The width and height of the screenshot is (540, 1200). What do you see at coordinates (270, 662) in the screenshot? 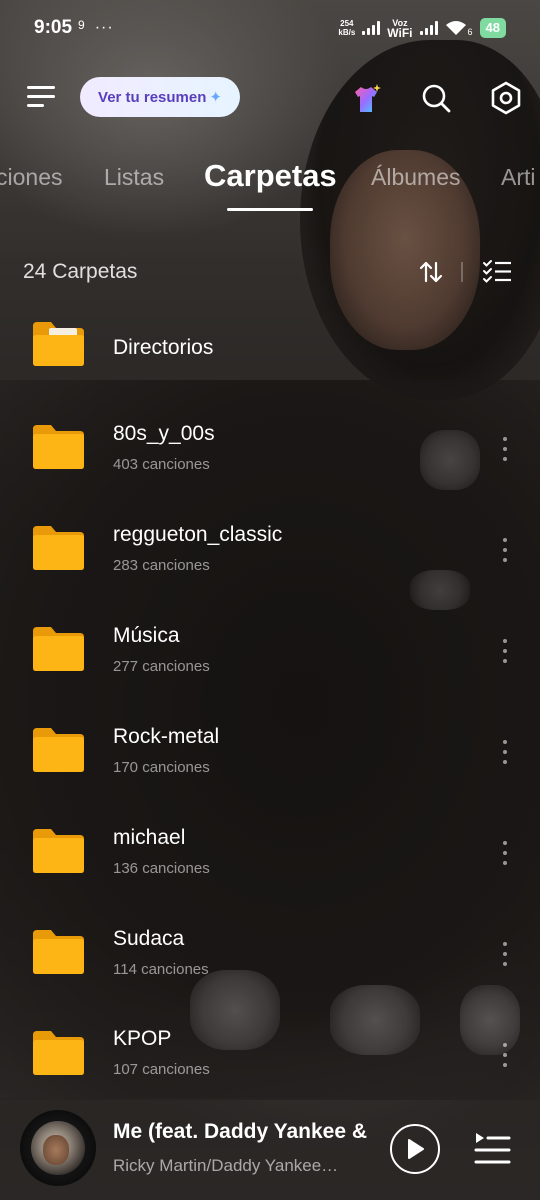
I see `folder-row: Música 277 canciones` at bounding box center [270, 662].